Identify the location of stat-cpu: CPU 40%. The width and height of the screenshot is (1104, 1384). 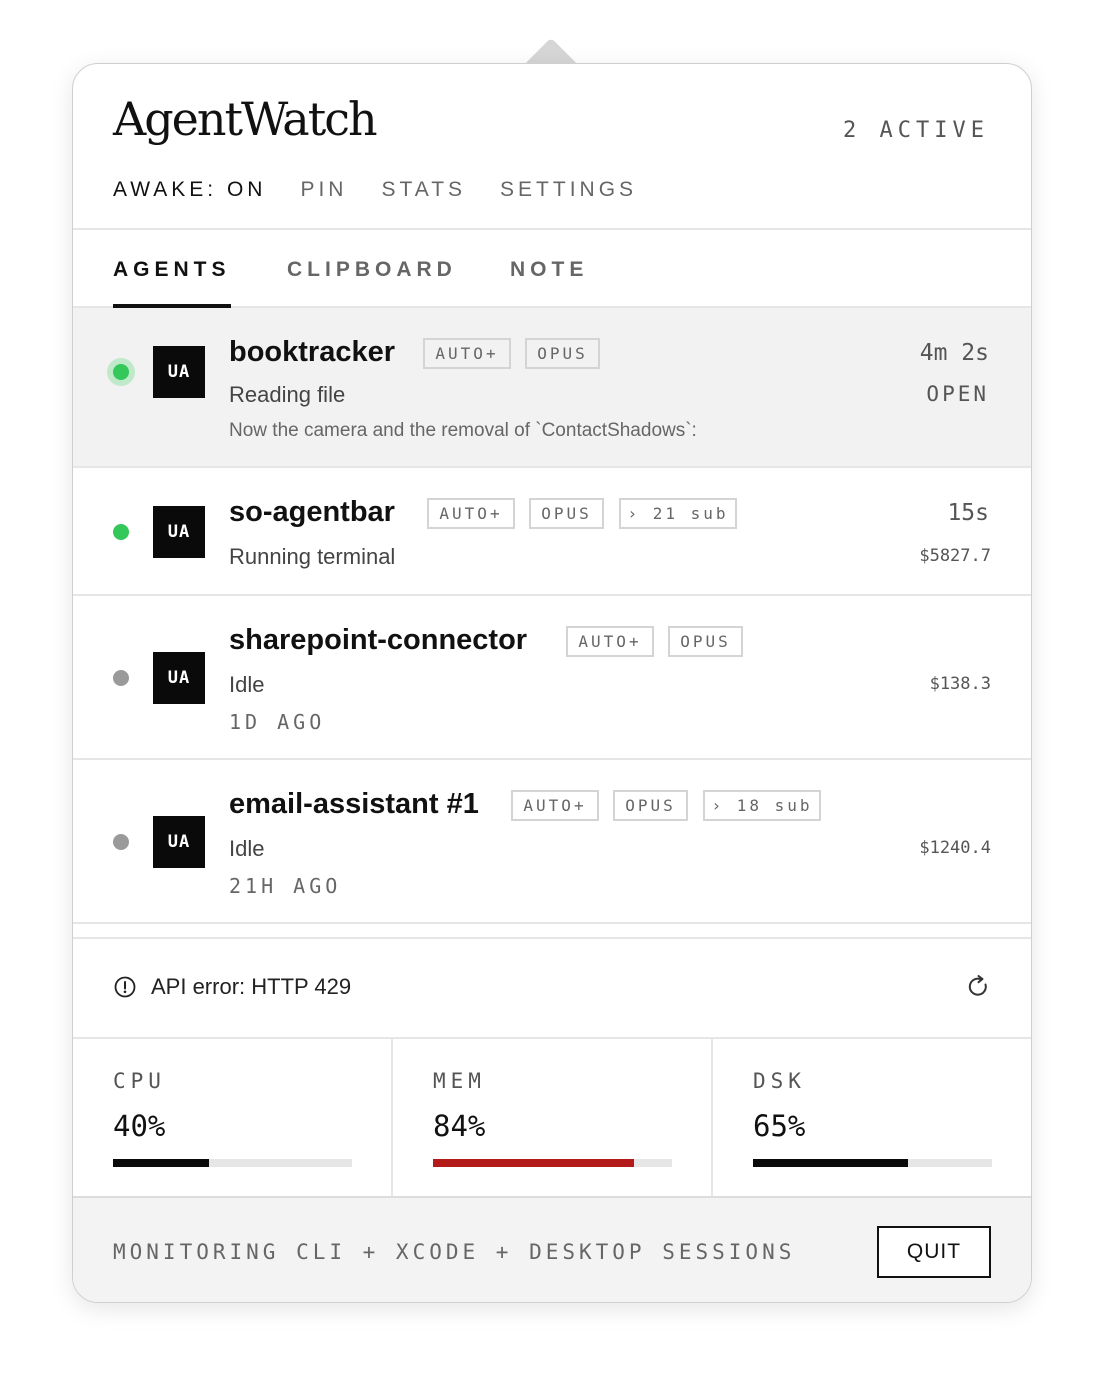
(233, 1117).